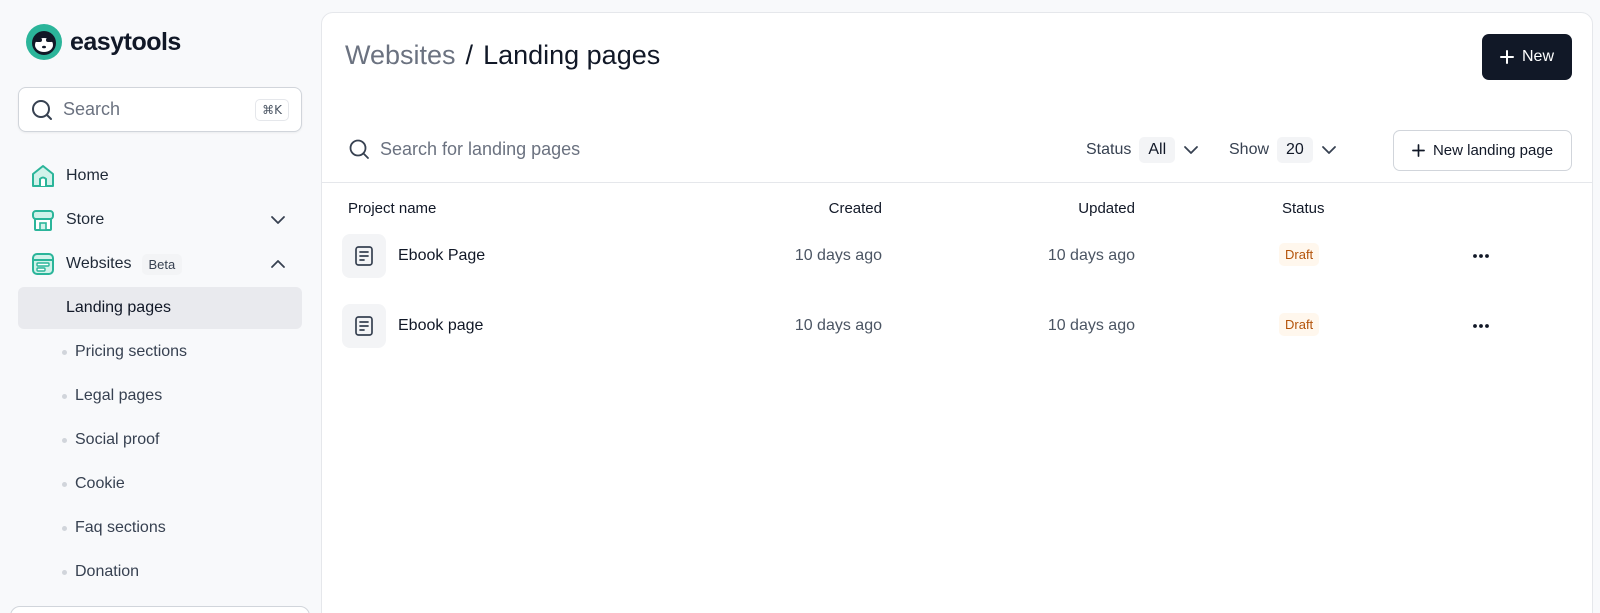 This screenshot has width=1600, height=613. Describe the element at coordinates (440, 326) in the screenshot. I see `project-name: Ebook page` at that location.